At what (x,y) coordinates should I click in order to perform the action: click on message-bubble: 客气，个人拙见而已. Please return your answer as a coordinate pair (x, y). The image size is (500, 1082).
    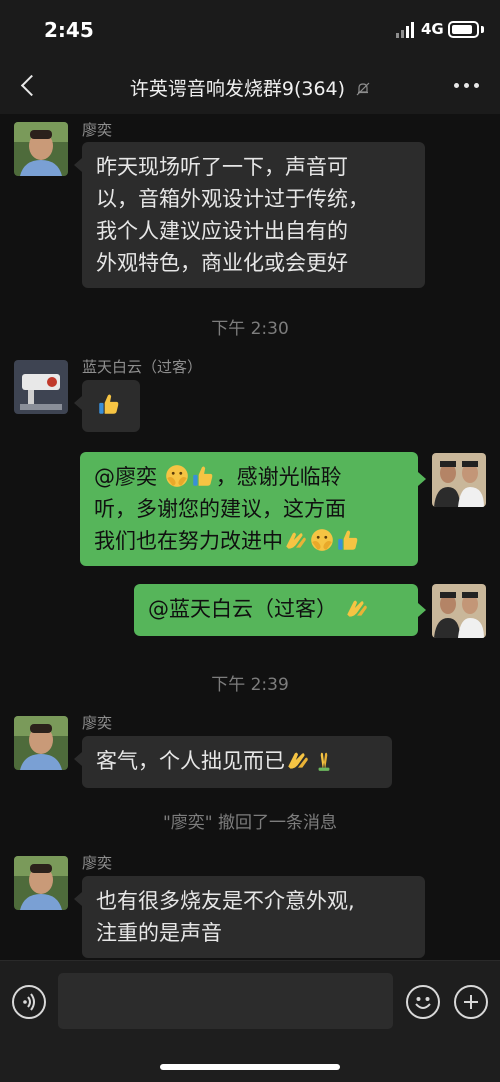
    Looking at the image, I should click on (237, 762).